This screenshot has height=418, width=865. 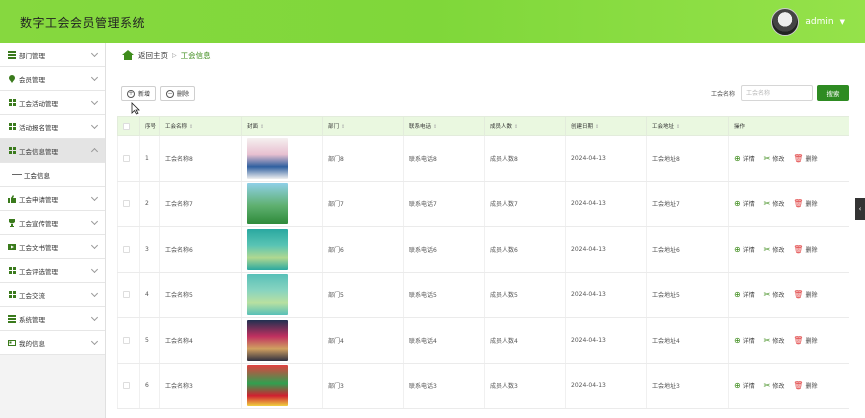 I want to click on sidebar-item-system: 系统管理, so click(x=52, y=319).